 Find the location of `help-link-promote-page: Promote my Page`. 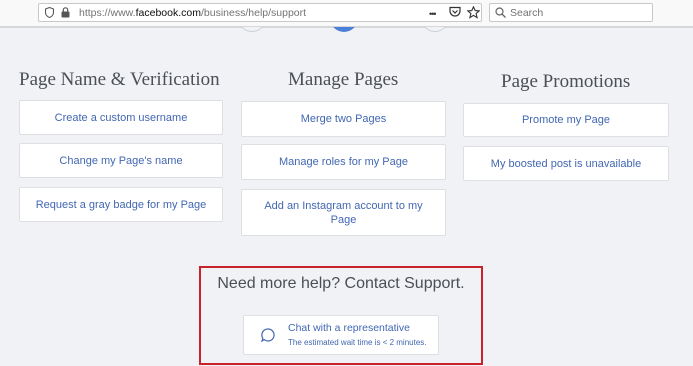

help-link-promote-page: Promote my Page is located at coordinates (566, 120).